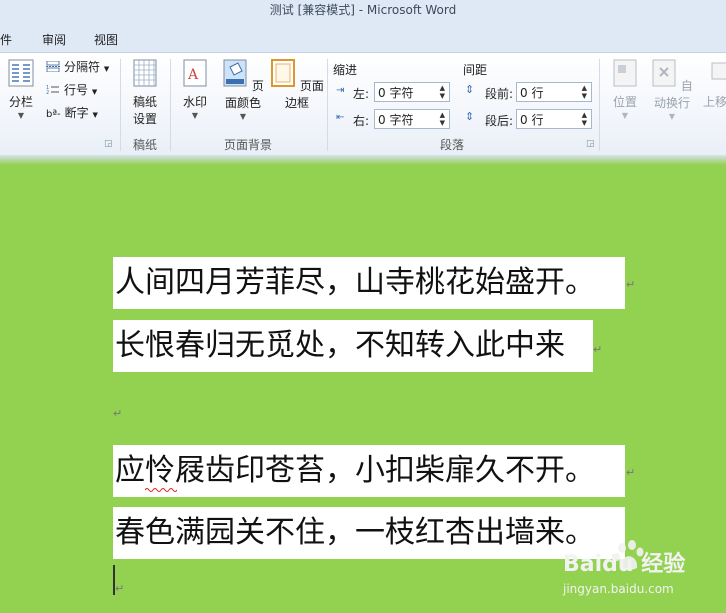 Image resolution: width=726 pixels, height=613 pixels. I want to click on indent-right-value: 0 字符, so click(396, 120).